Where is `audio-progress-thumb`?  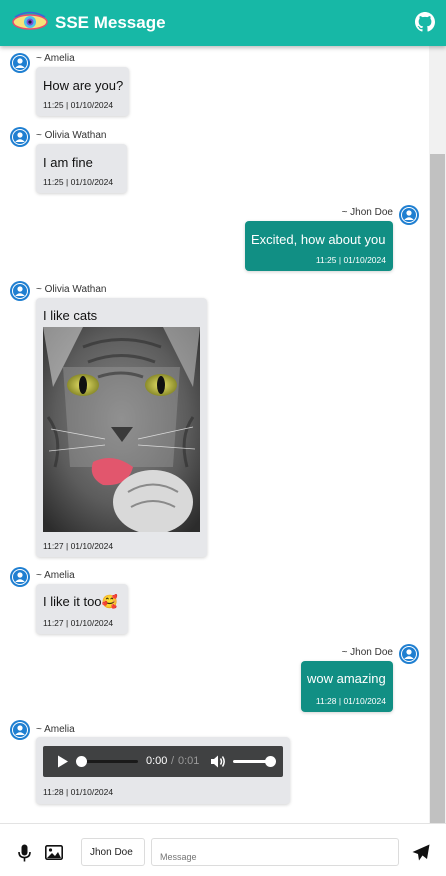 audio-progress-thumb is located at coordinates (81, 761).